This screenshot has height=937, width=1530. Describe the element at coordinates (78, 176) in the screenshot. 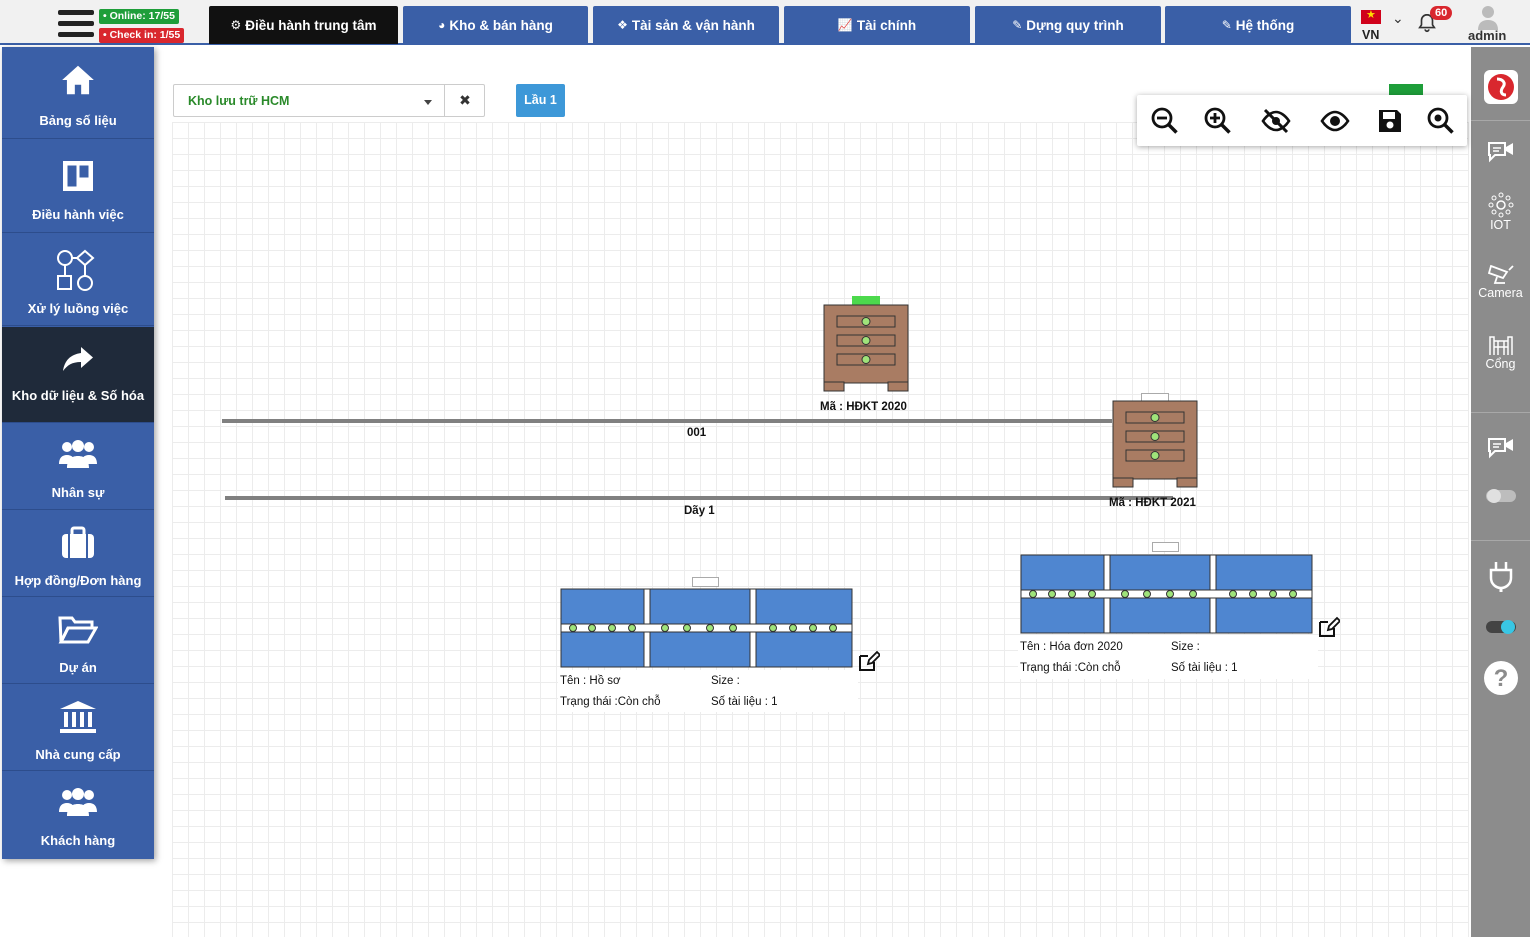

I see `board-icon` at that location.